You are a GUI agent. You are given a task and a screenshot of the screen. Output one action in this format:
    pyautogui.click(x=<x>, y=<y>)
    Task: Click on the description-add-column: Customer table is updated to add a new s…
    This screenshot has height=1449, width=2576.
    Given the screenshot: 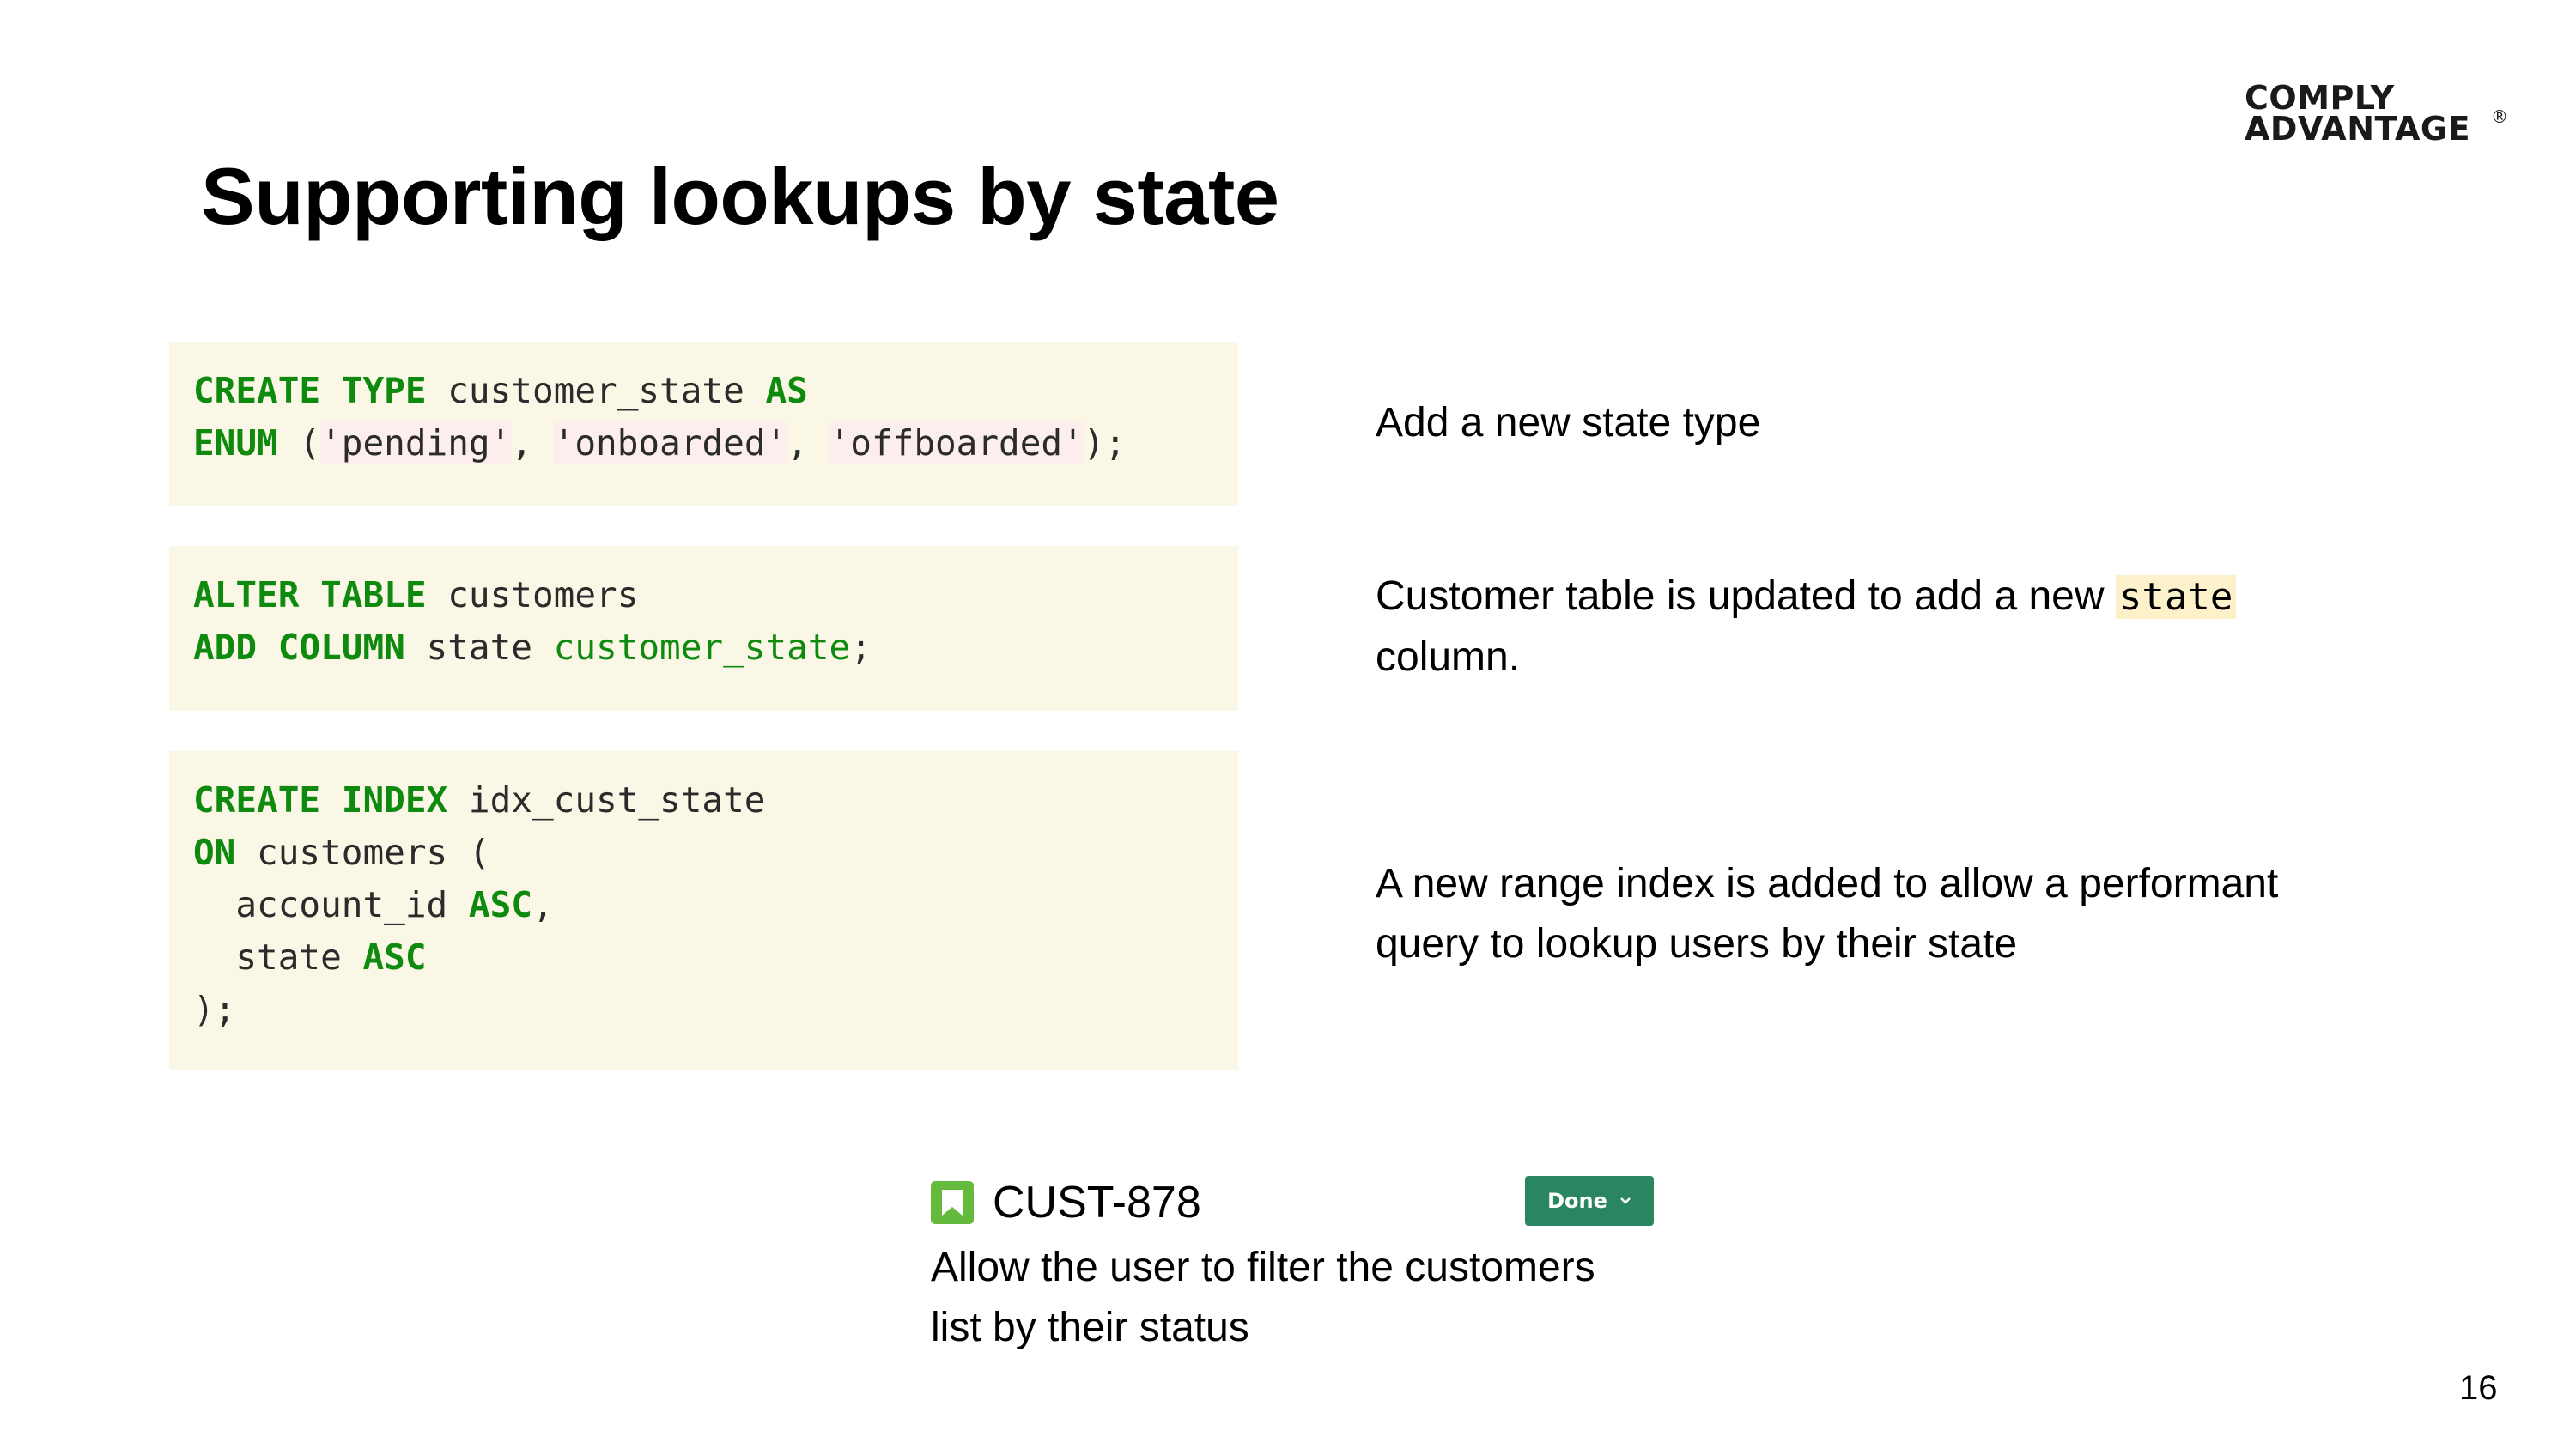 What is the action you would take?
    pyautogui.click(x=1806, y=627)
    